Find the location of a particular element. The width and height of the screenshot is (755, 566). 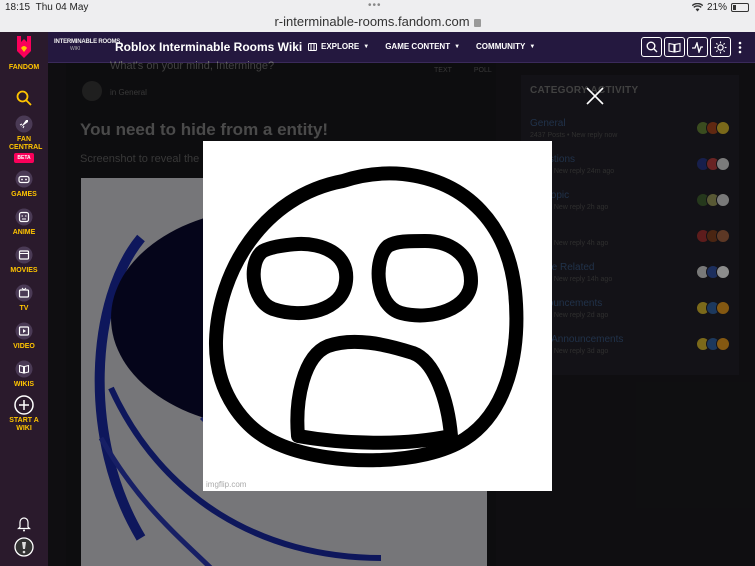

rail-label: VIDEO is located at coordinates (24, 346).